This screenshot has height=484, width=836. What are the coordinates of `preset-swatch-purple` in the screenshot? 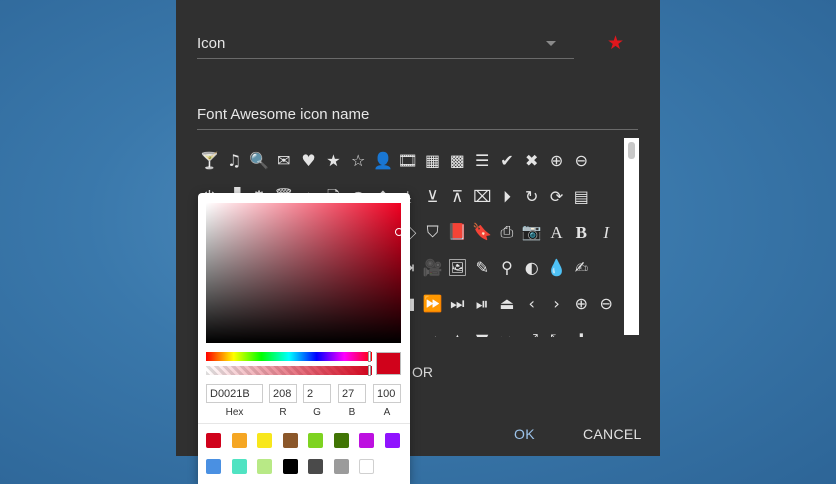 It's located at (366, 440).